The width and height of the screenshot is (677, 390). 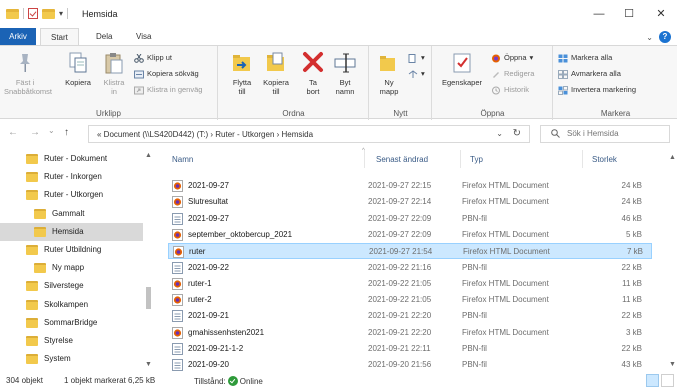 What do you see at coordinates (232, 381) in the screenshot?
I see `online-check-icon` at bounding box center [232, 381].